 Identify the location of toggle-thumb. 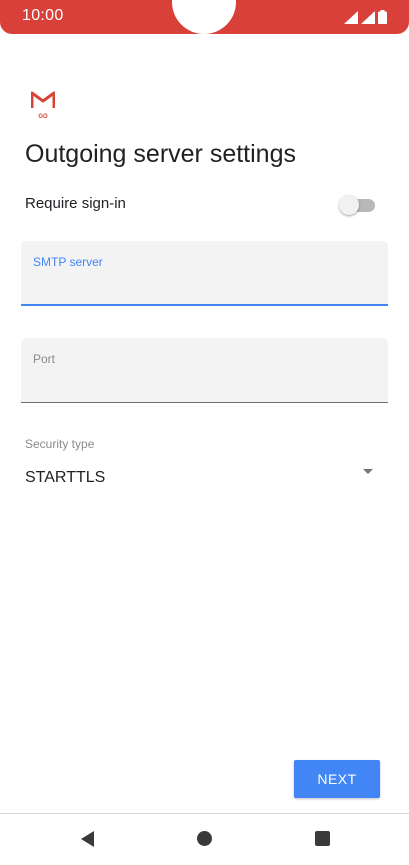
(349, 205).